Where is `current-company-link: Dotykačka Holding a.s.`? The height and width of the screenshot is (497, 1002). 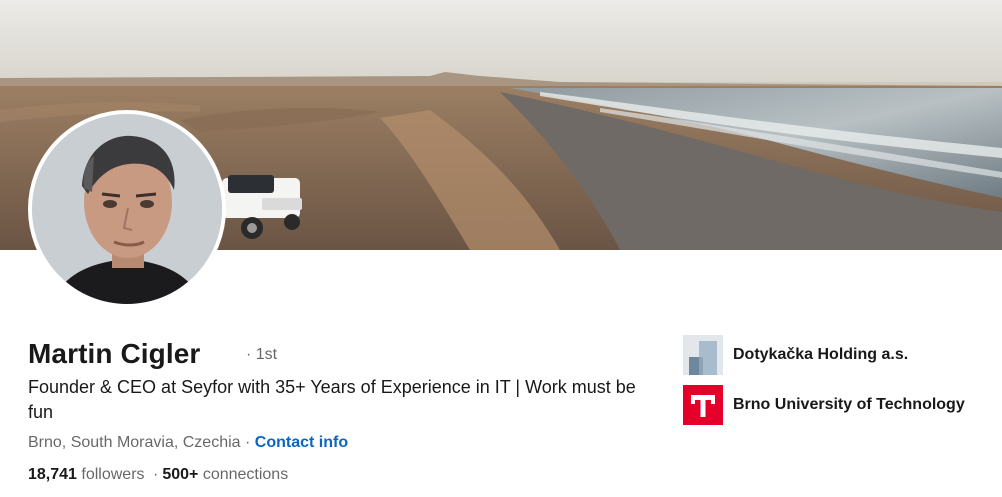 current-company-link: Dotykačka Holding a.s. is located at coordinates (795, 355).